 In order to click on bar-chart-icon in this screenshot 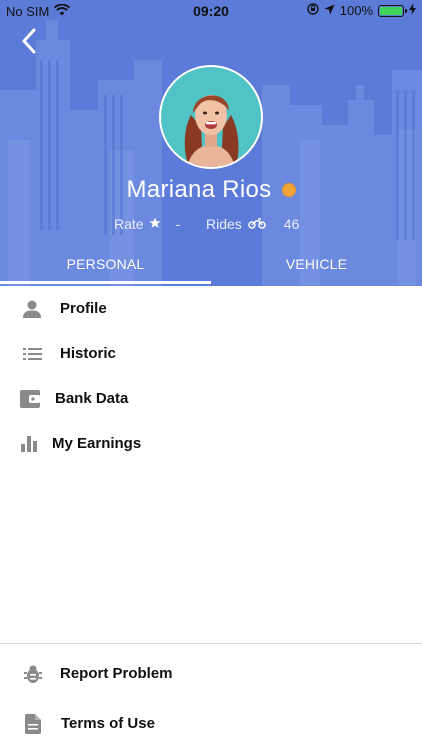, I will do `click(29, 443)`.